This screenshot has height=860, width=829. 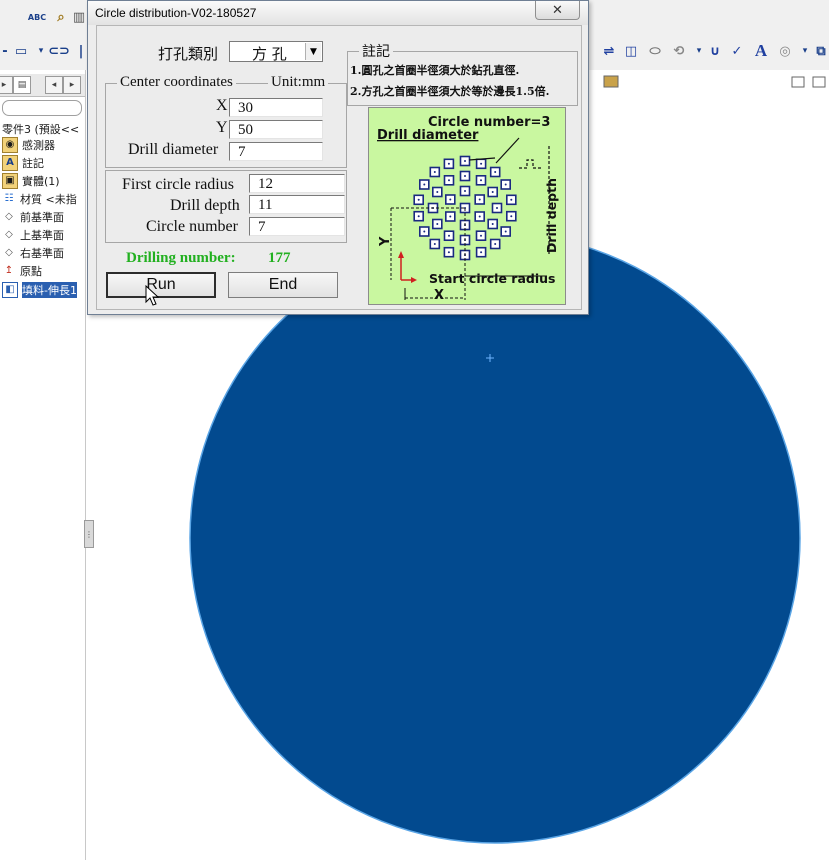 I want to click on start-radius-text: Start circle radius, so click(x=492, y=278).